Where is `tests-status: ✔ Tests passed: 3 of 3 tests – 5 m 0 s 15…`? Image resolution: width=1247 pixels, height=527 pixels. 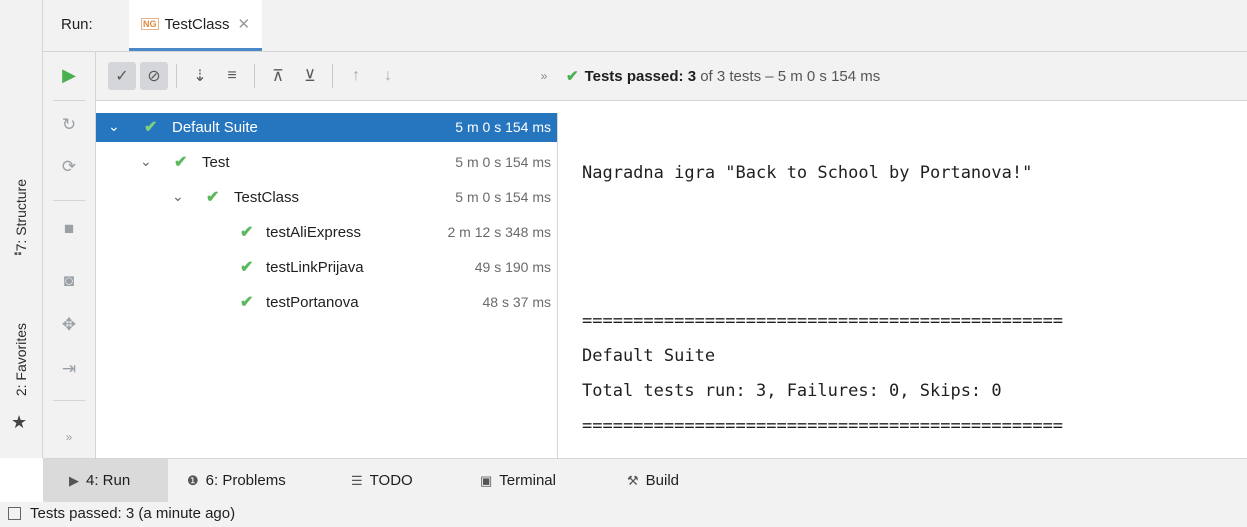 tests-status: ✔ Tests passed: 3 of 3 tests – 5 m 0 s 15… is located at coordinates (723, 76).